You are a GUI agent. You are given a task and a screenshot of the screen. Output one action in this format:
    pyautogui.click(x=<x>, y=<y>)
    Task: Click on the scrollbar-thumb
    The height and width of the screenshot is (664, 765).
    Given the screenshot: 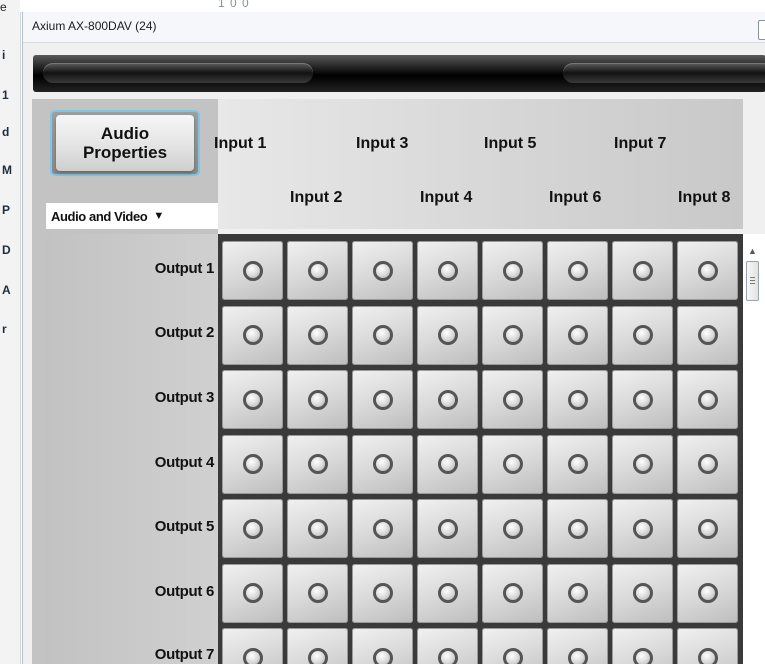 What is the action you would take?
    pyautogui.click(x=752, y=281)
    